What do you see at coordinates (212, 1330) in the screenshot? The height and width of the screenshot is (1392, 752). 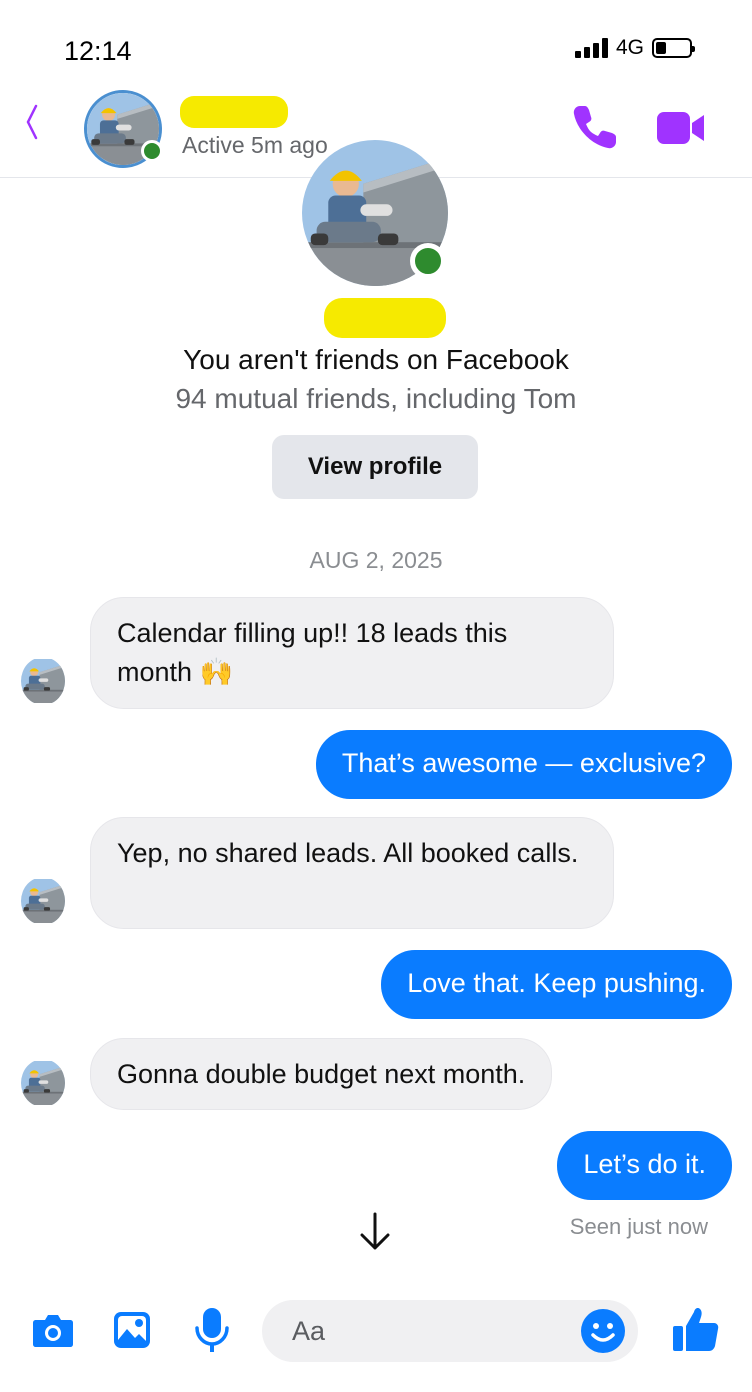 I see `microphone-icon` at bounding box center [212, 1330].